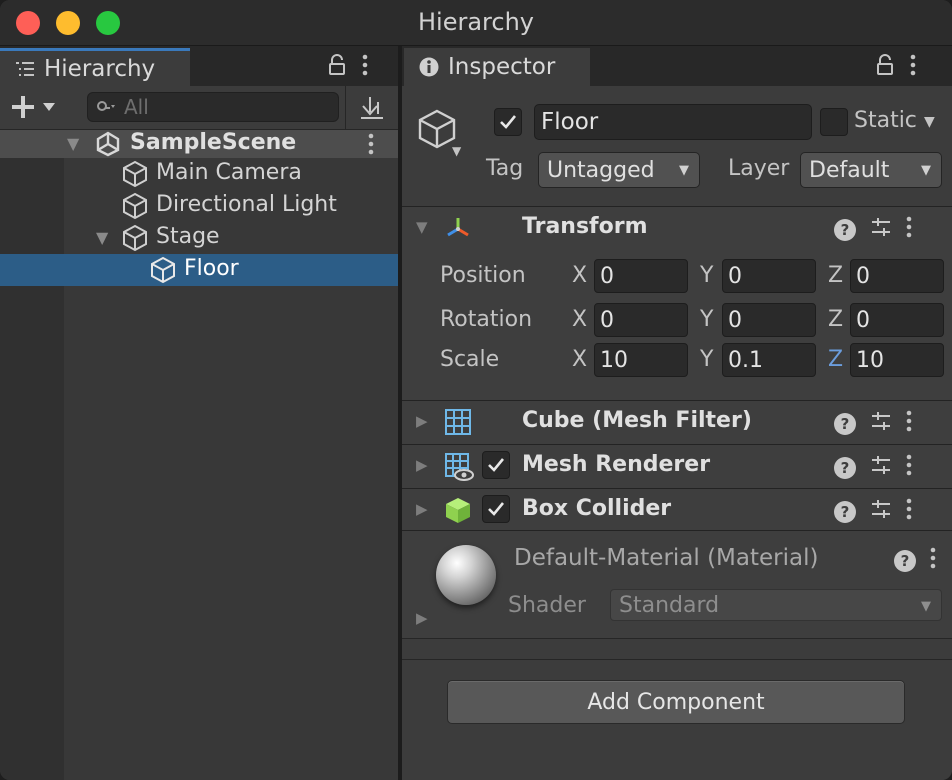  What do you see at coordinates (505, 168) in the screenshot?
I see `tag-label: Tag` at bounding box center [505, 168].